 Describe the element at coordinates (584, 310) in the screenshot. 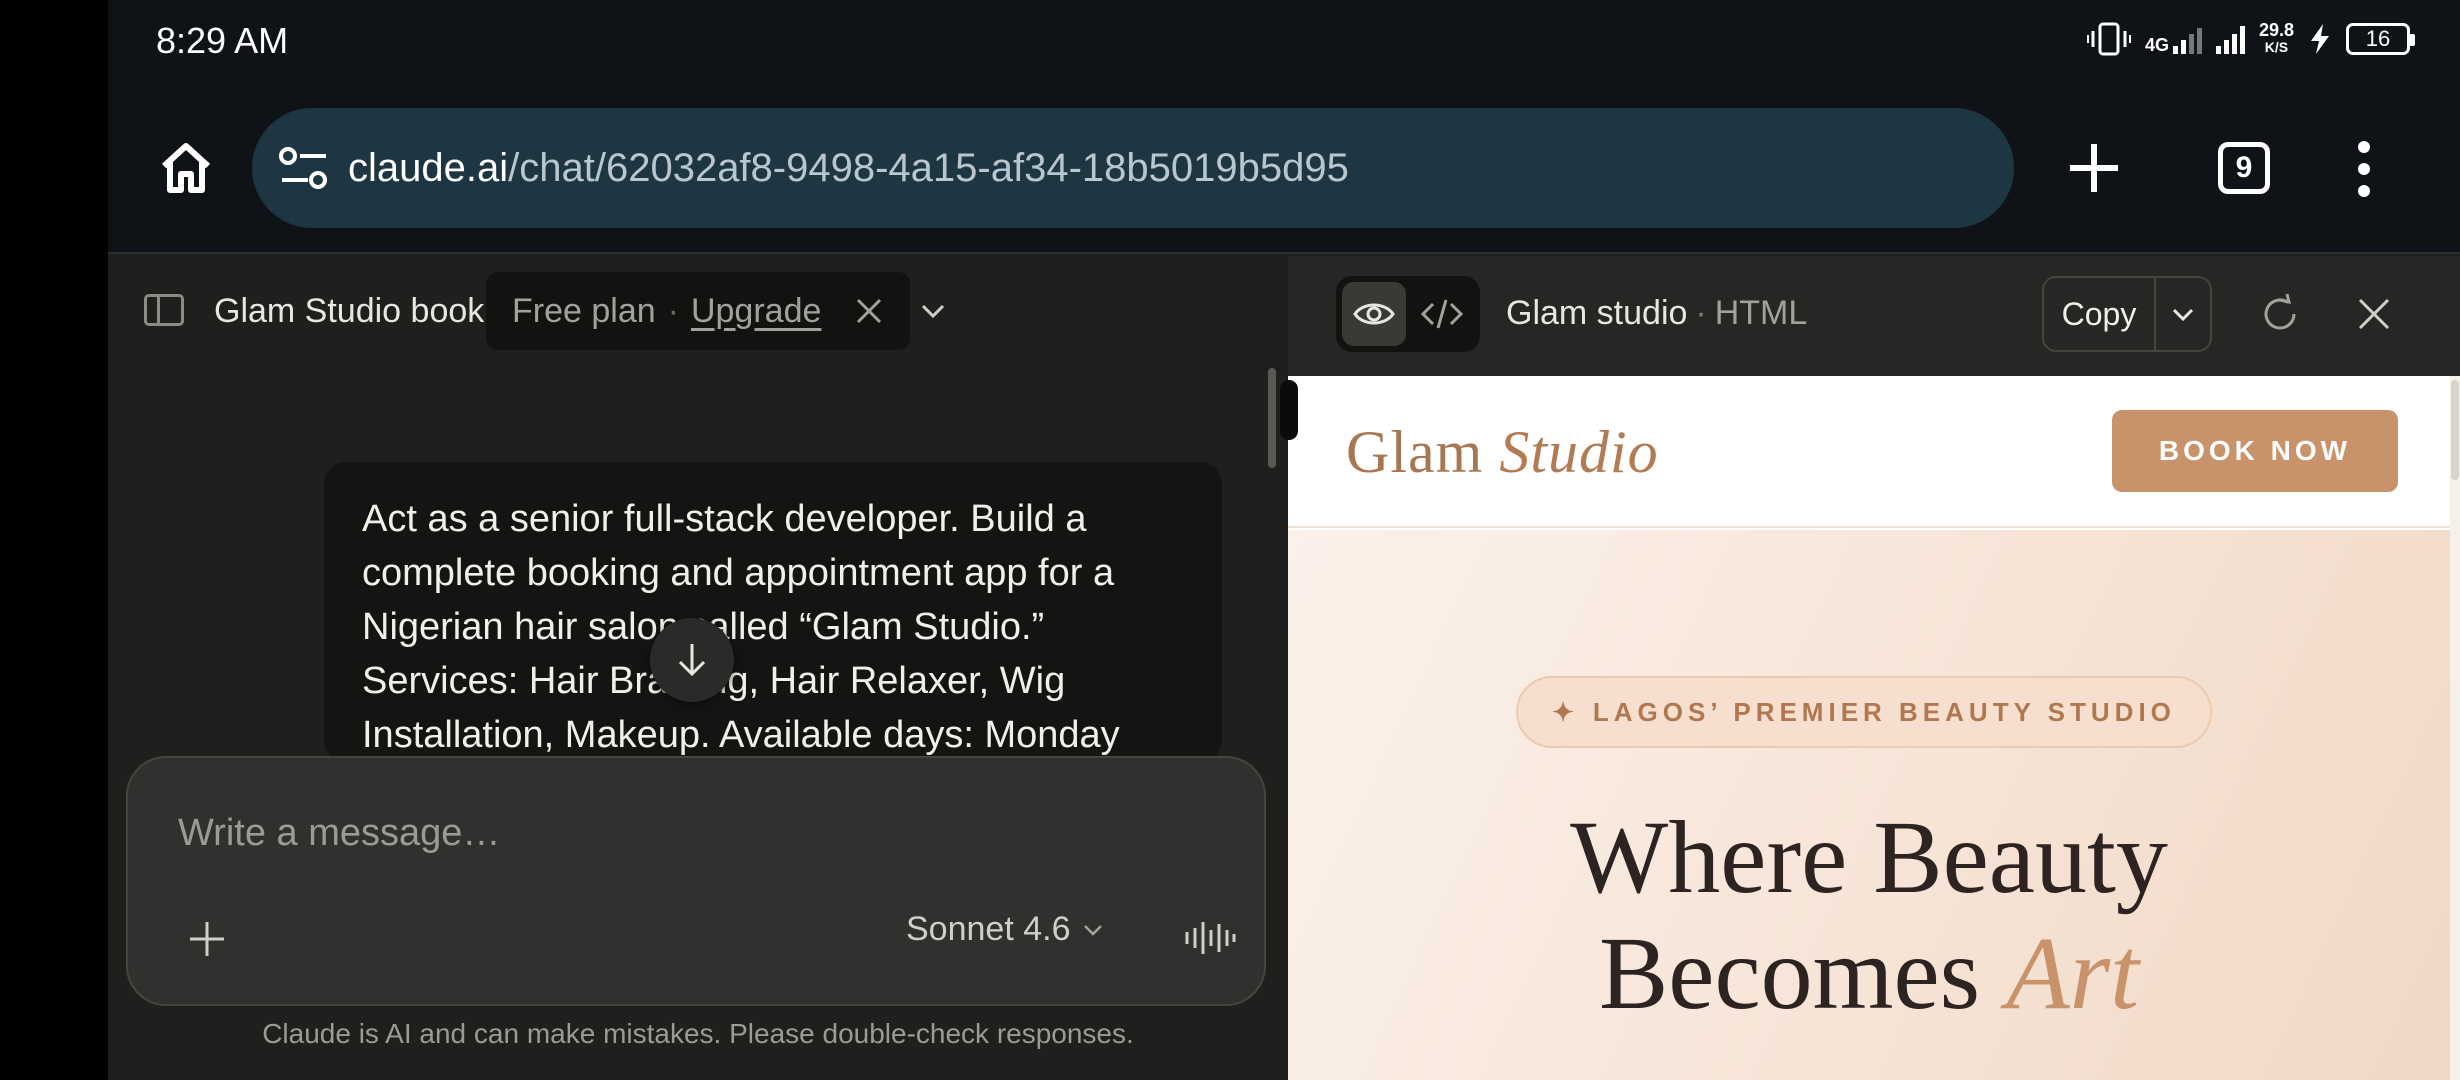

I see `plan-label: Free plan` at that location.